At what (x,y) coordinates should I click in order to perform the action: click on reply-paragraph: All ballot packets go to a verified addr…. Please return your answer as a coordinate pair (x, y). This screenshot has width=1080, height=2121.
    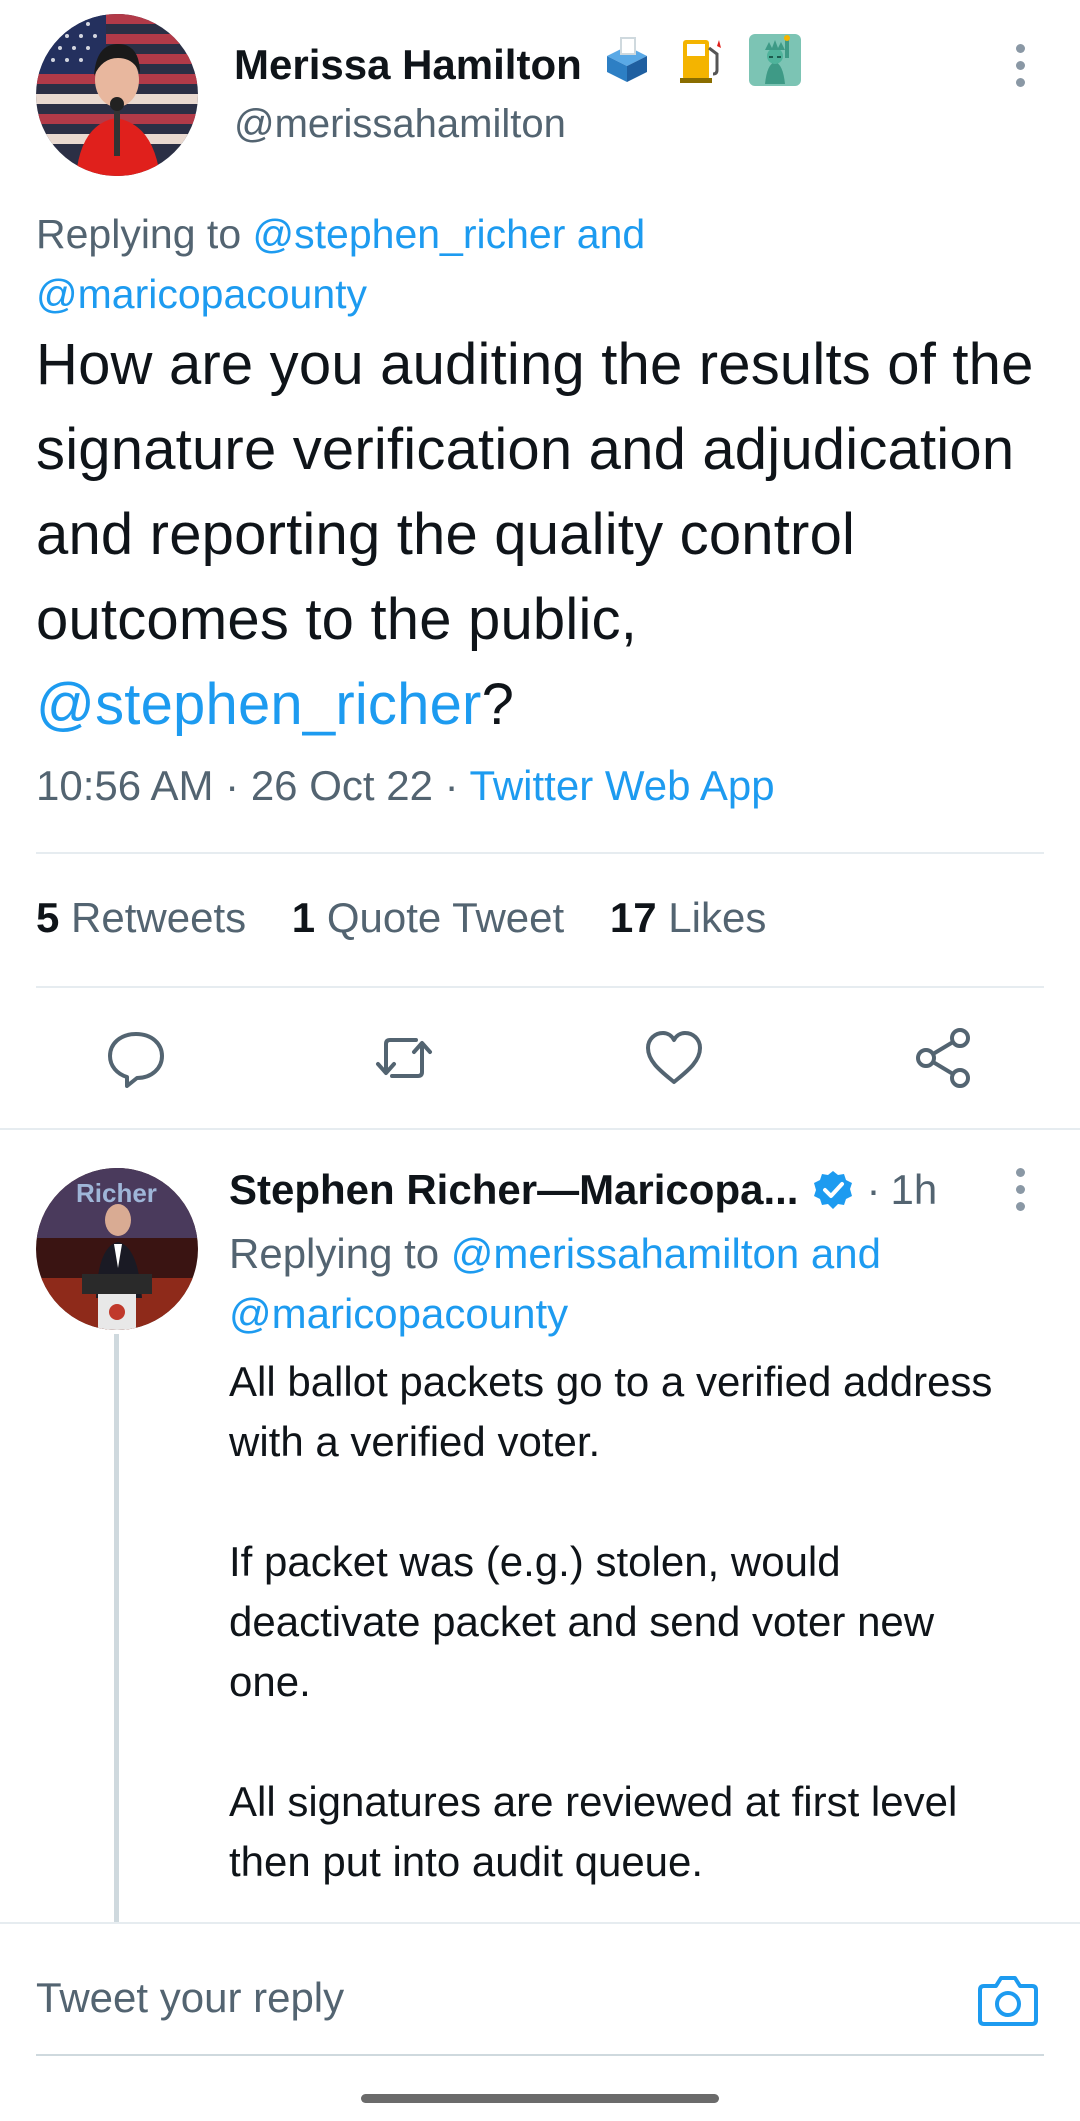
    Looking at the image, I should click on (611, 1411).